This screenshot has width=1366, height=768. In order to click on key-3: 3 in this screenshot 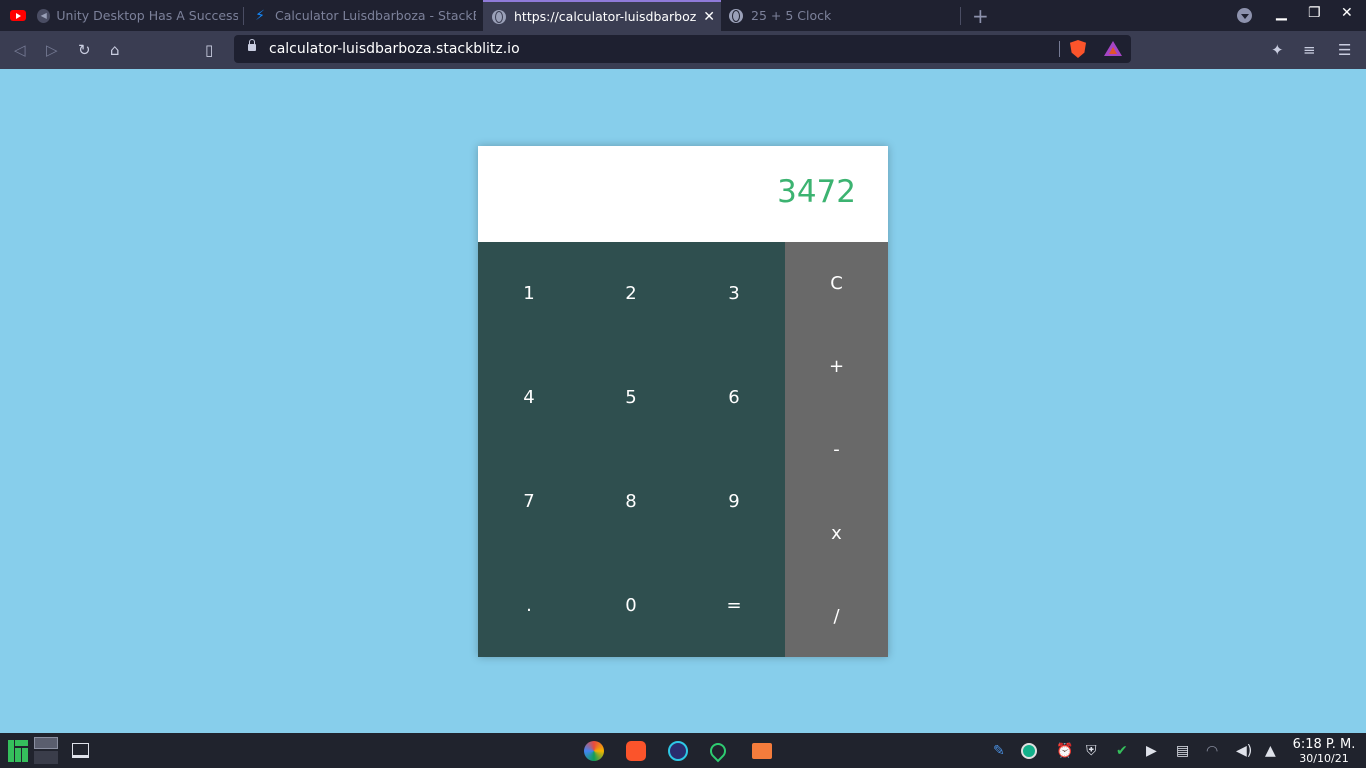, I will do `click(734, 294)`.